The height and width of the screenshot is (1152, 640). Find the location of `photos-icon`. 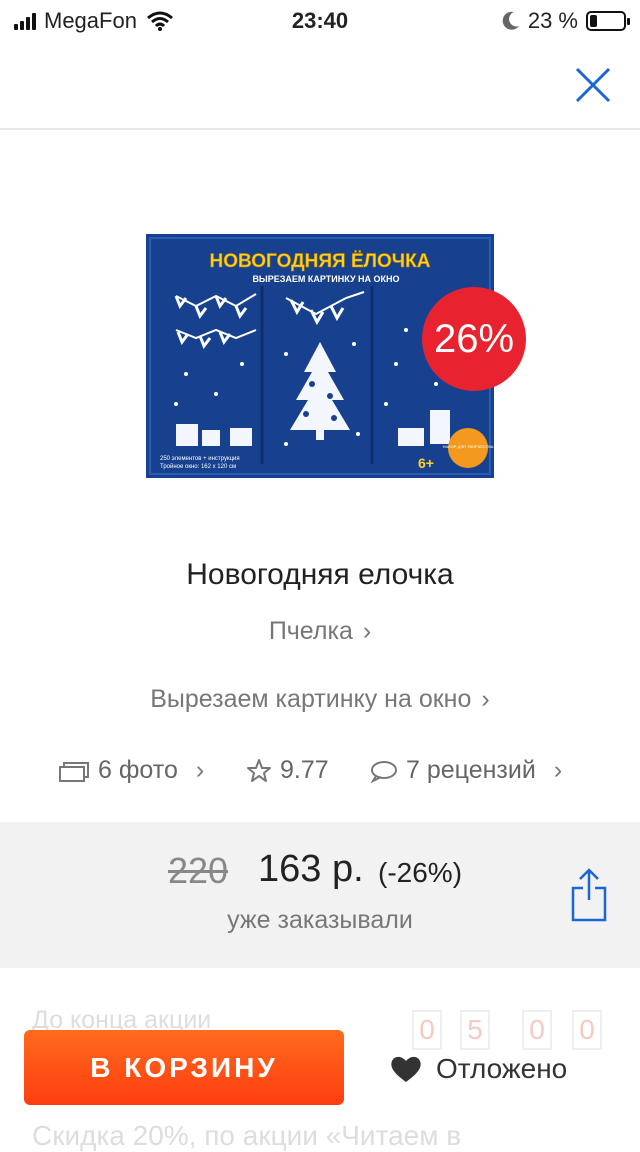

photos-icon is located at coordinates (74, 771).